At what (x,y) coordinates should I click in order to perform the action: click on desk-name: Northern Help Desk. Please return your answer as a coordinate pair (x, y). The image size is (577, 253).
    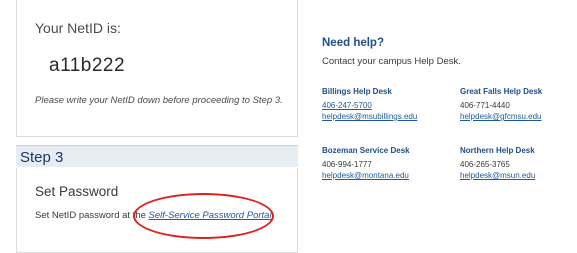
    Looking at the image, I should click on (497, 150).